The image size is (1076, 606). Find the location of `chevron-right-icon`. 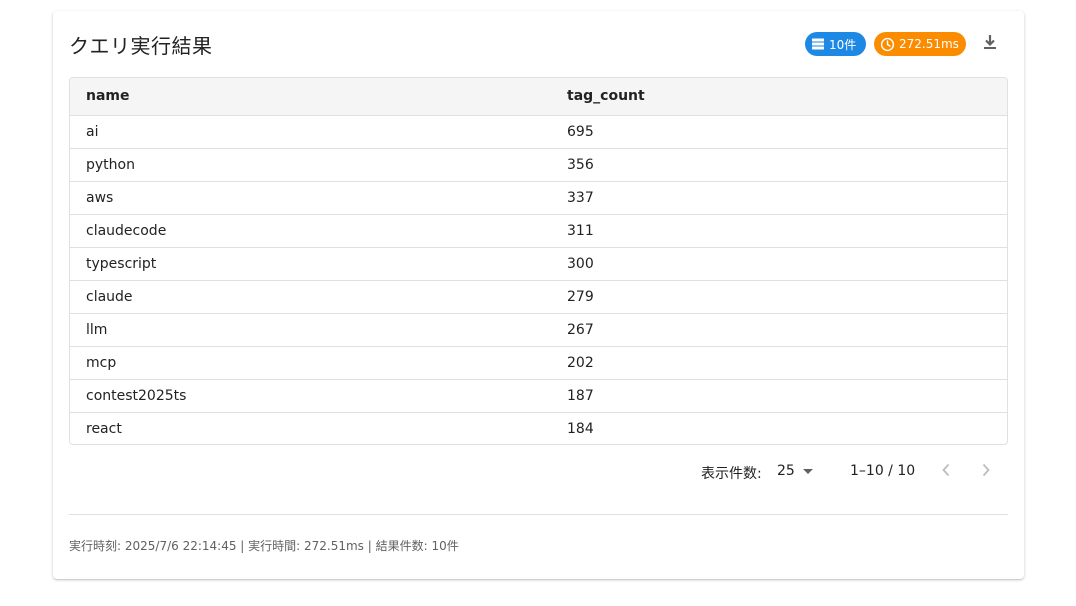

chevron-right-icon is located at coordinates (986, 472).